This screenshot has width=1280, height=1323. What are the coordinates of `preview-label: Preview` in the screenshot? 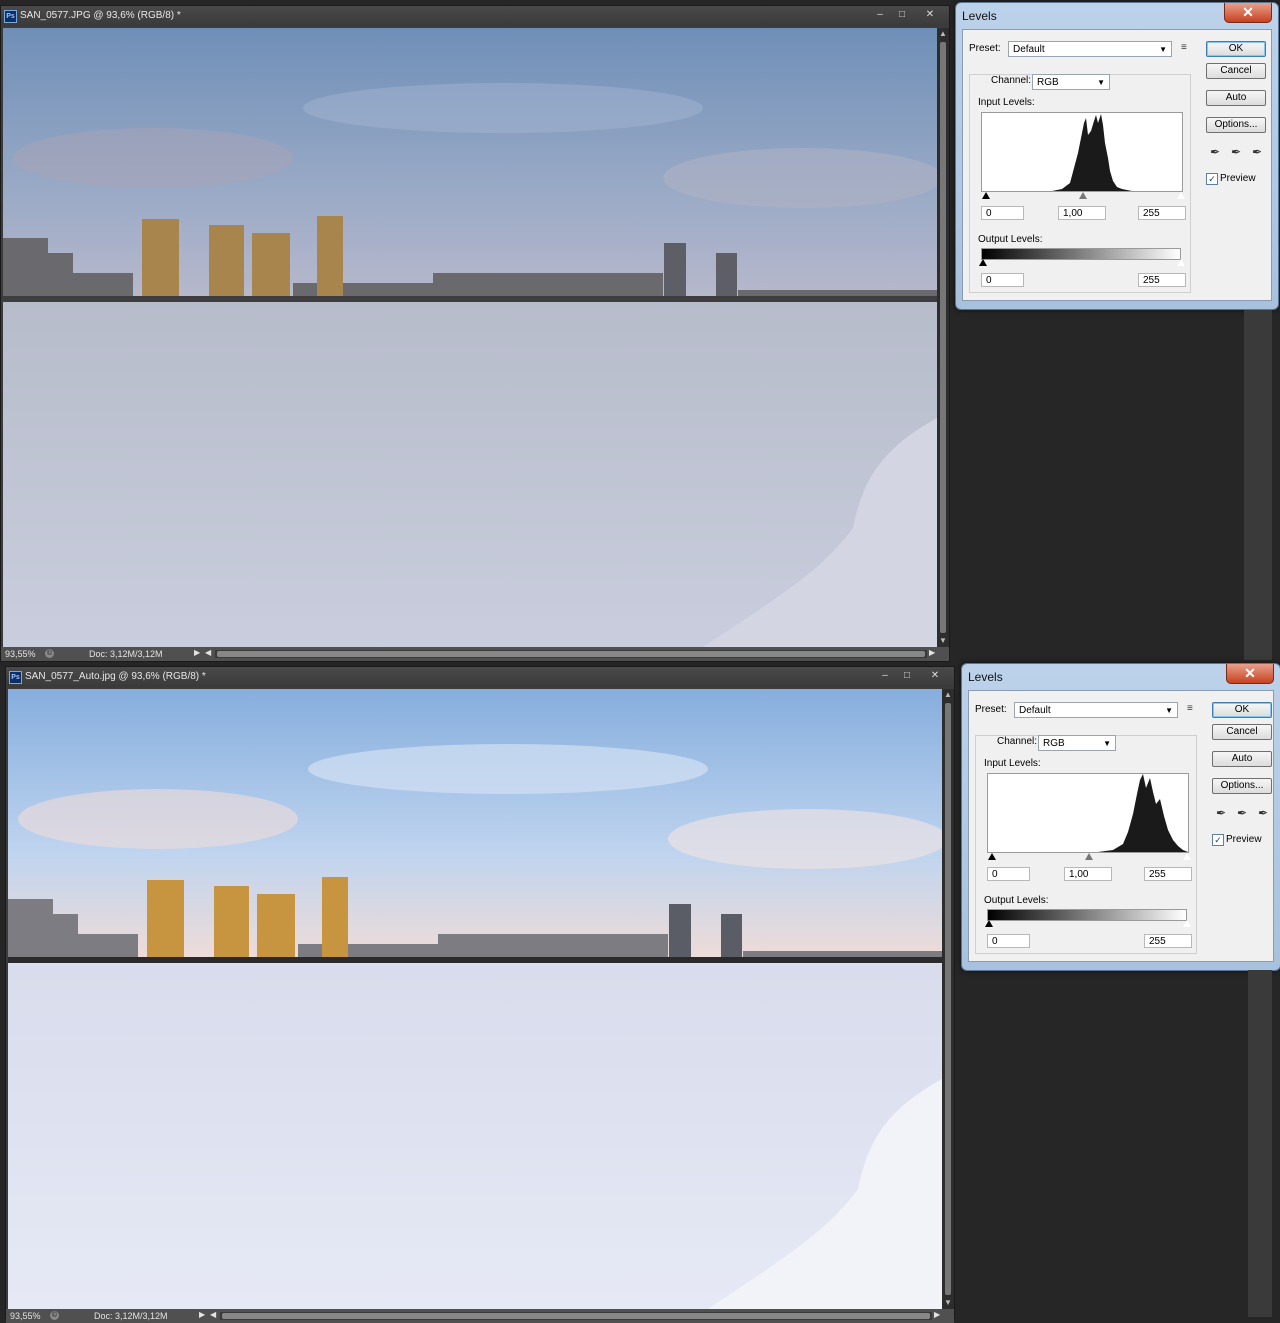 It's located at (1244, 839).